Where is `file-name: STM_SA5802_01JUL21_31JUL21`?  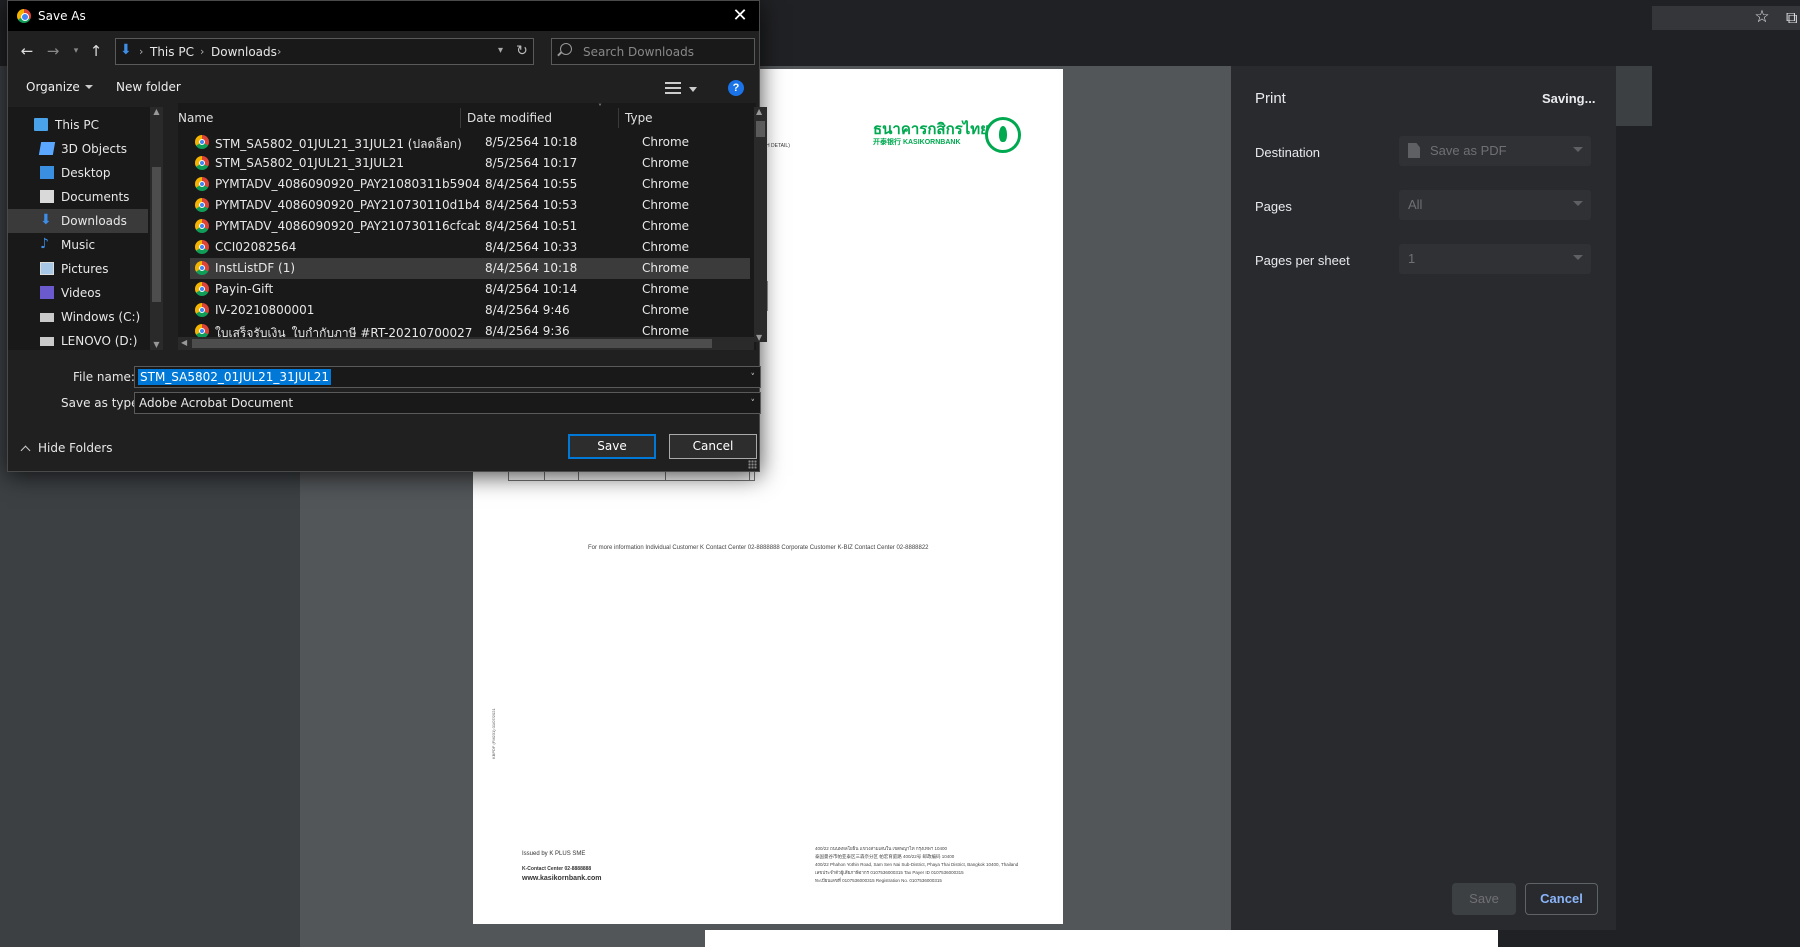 file-name: STM_SA5802_01JUL21_31JUL21 is located at coordinates (309, 163).